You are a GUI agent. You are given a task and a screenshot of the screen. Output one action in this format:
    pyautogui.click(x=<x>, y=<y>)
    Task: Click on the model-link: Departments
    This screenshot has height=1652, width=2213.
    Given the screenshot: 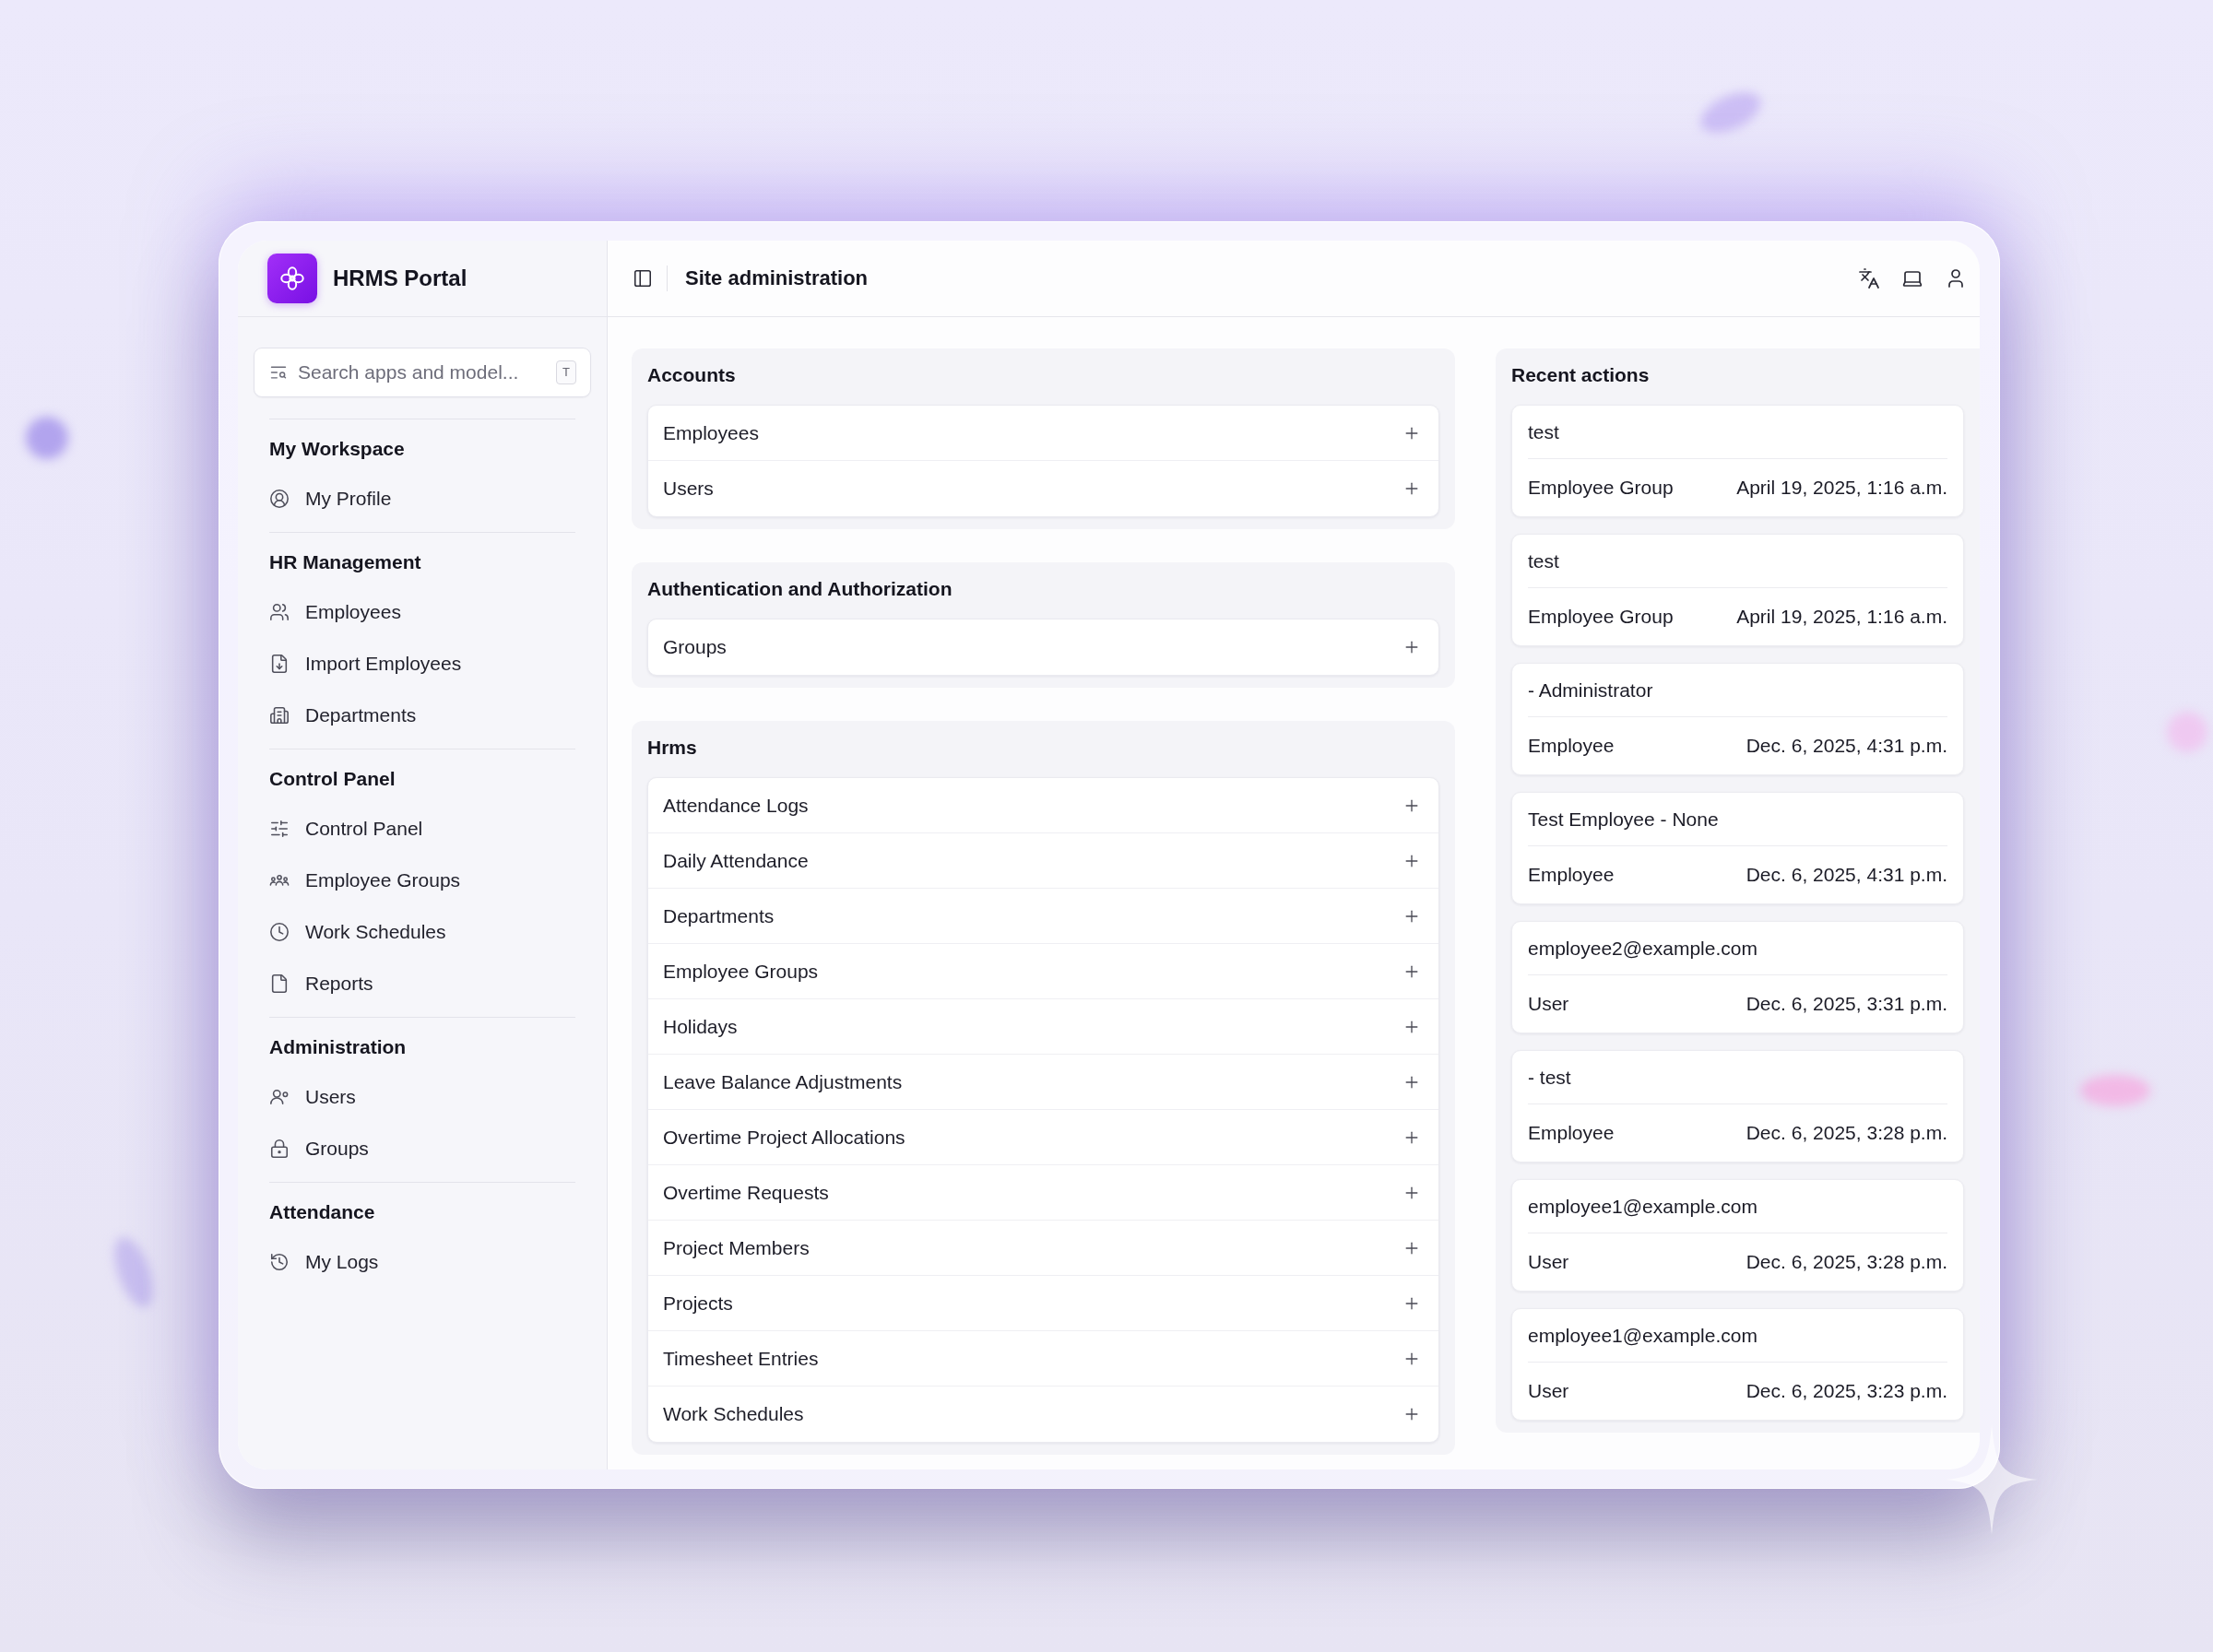 What is the action you would take?
    pyautogui.click(x=719, y=915)
    